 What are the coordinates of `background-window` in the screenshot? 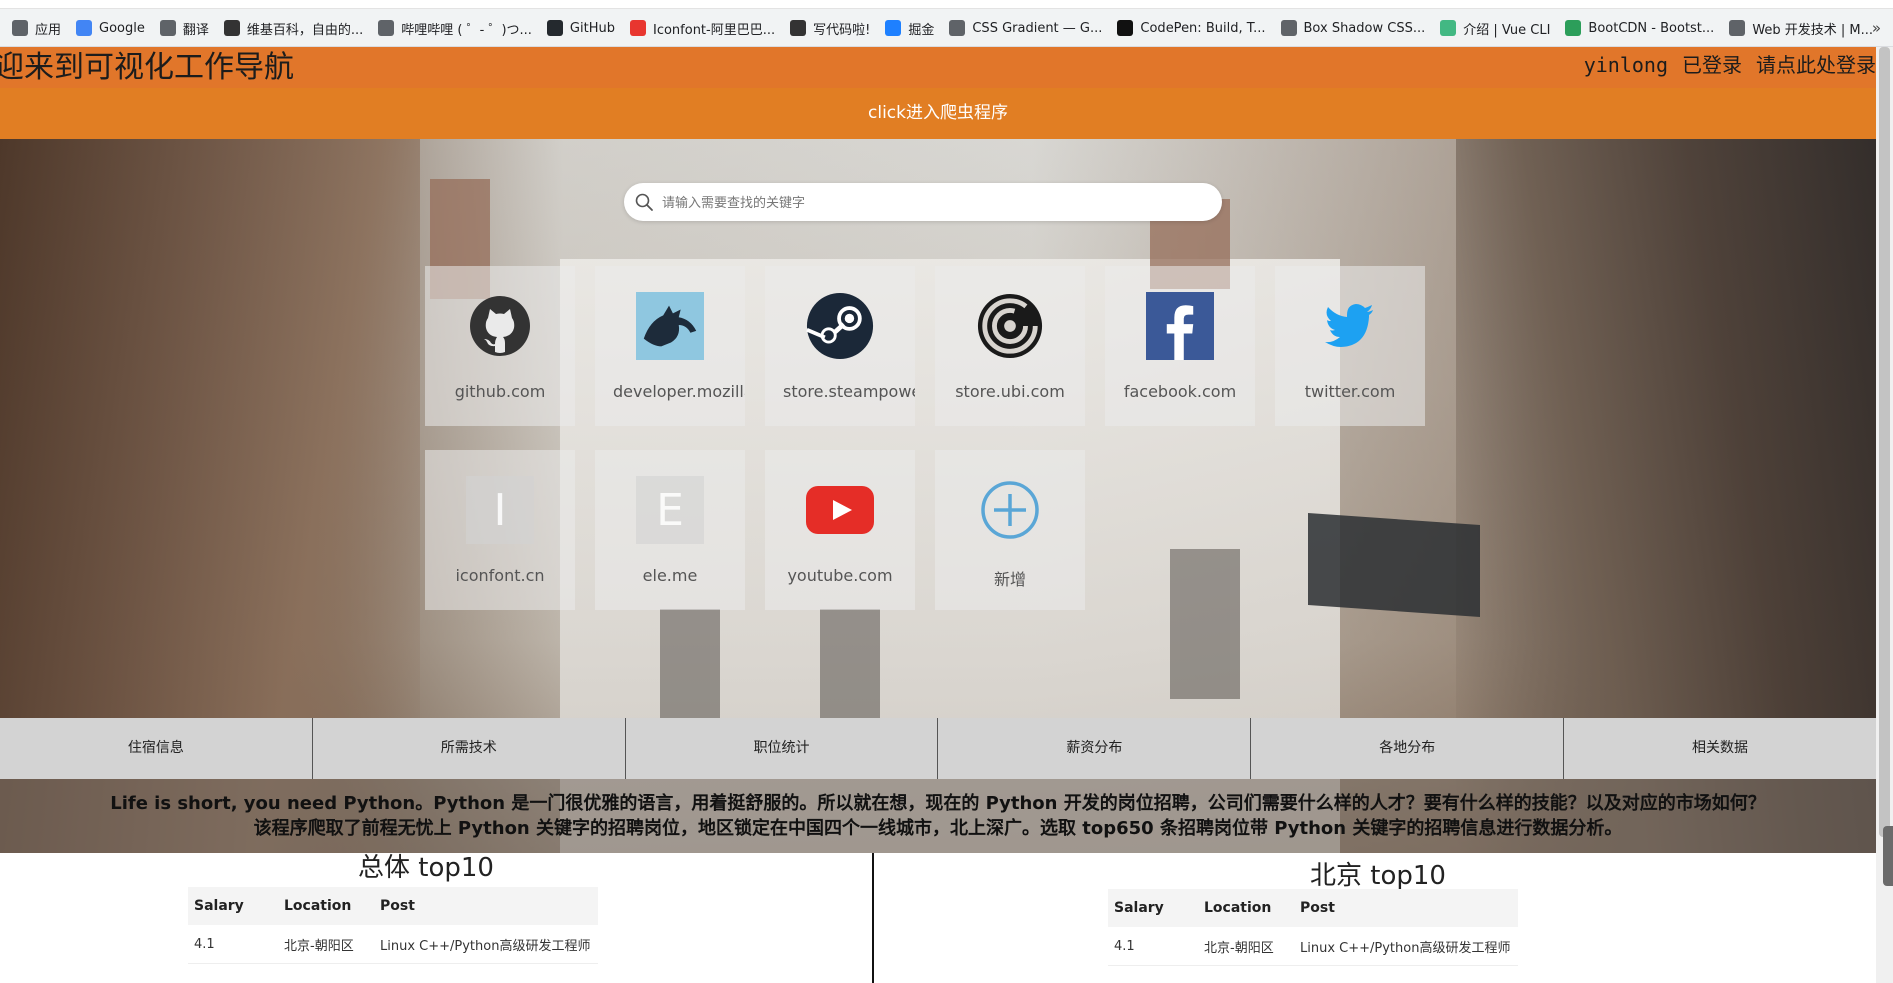 It's located at (1205, 624).